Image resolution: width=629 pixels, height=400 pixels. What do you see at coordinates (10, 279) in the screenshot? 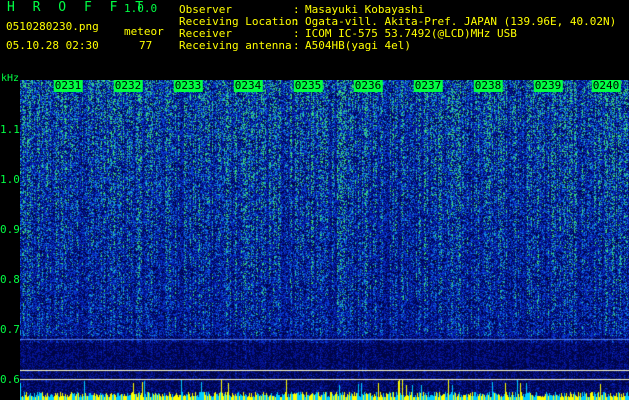
I see `y-tick-label: 0.8` at bounding box center [10, 279].